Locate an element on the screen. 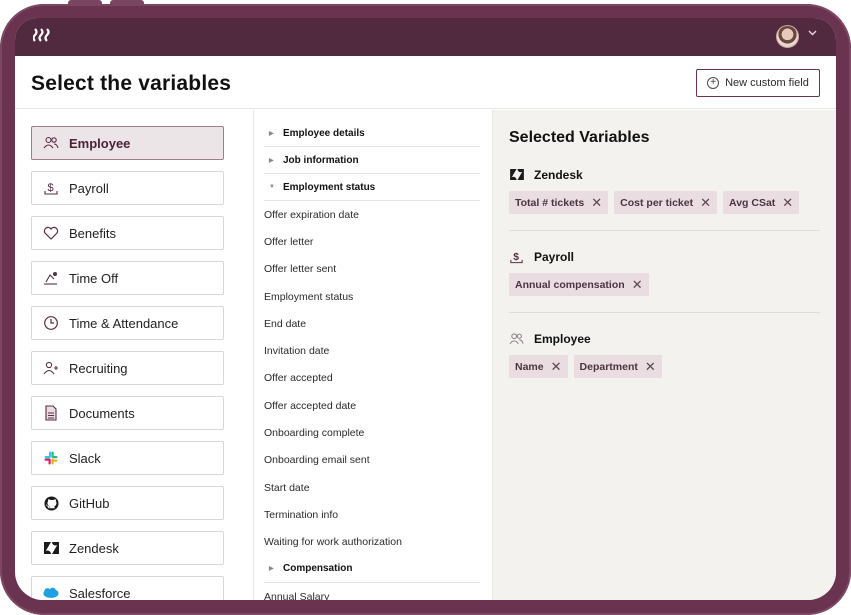 This screenshot has height=615, width=851. chip-label: Department is located at coordinates (608, 366).